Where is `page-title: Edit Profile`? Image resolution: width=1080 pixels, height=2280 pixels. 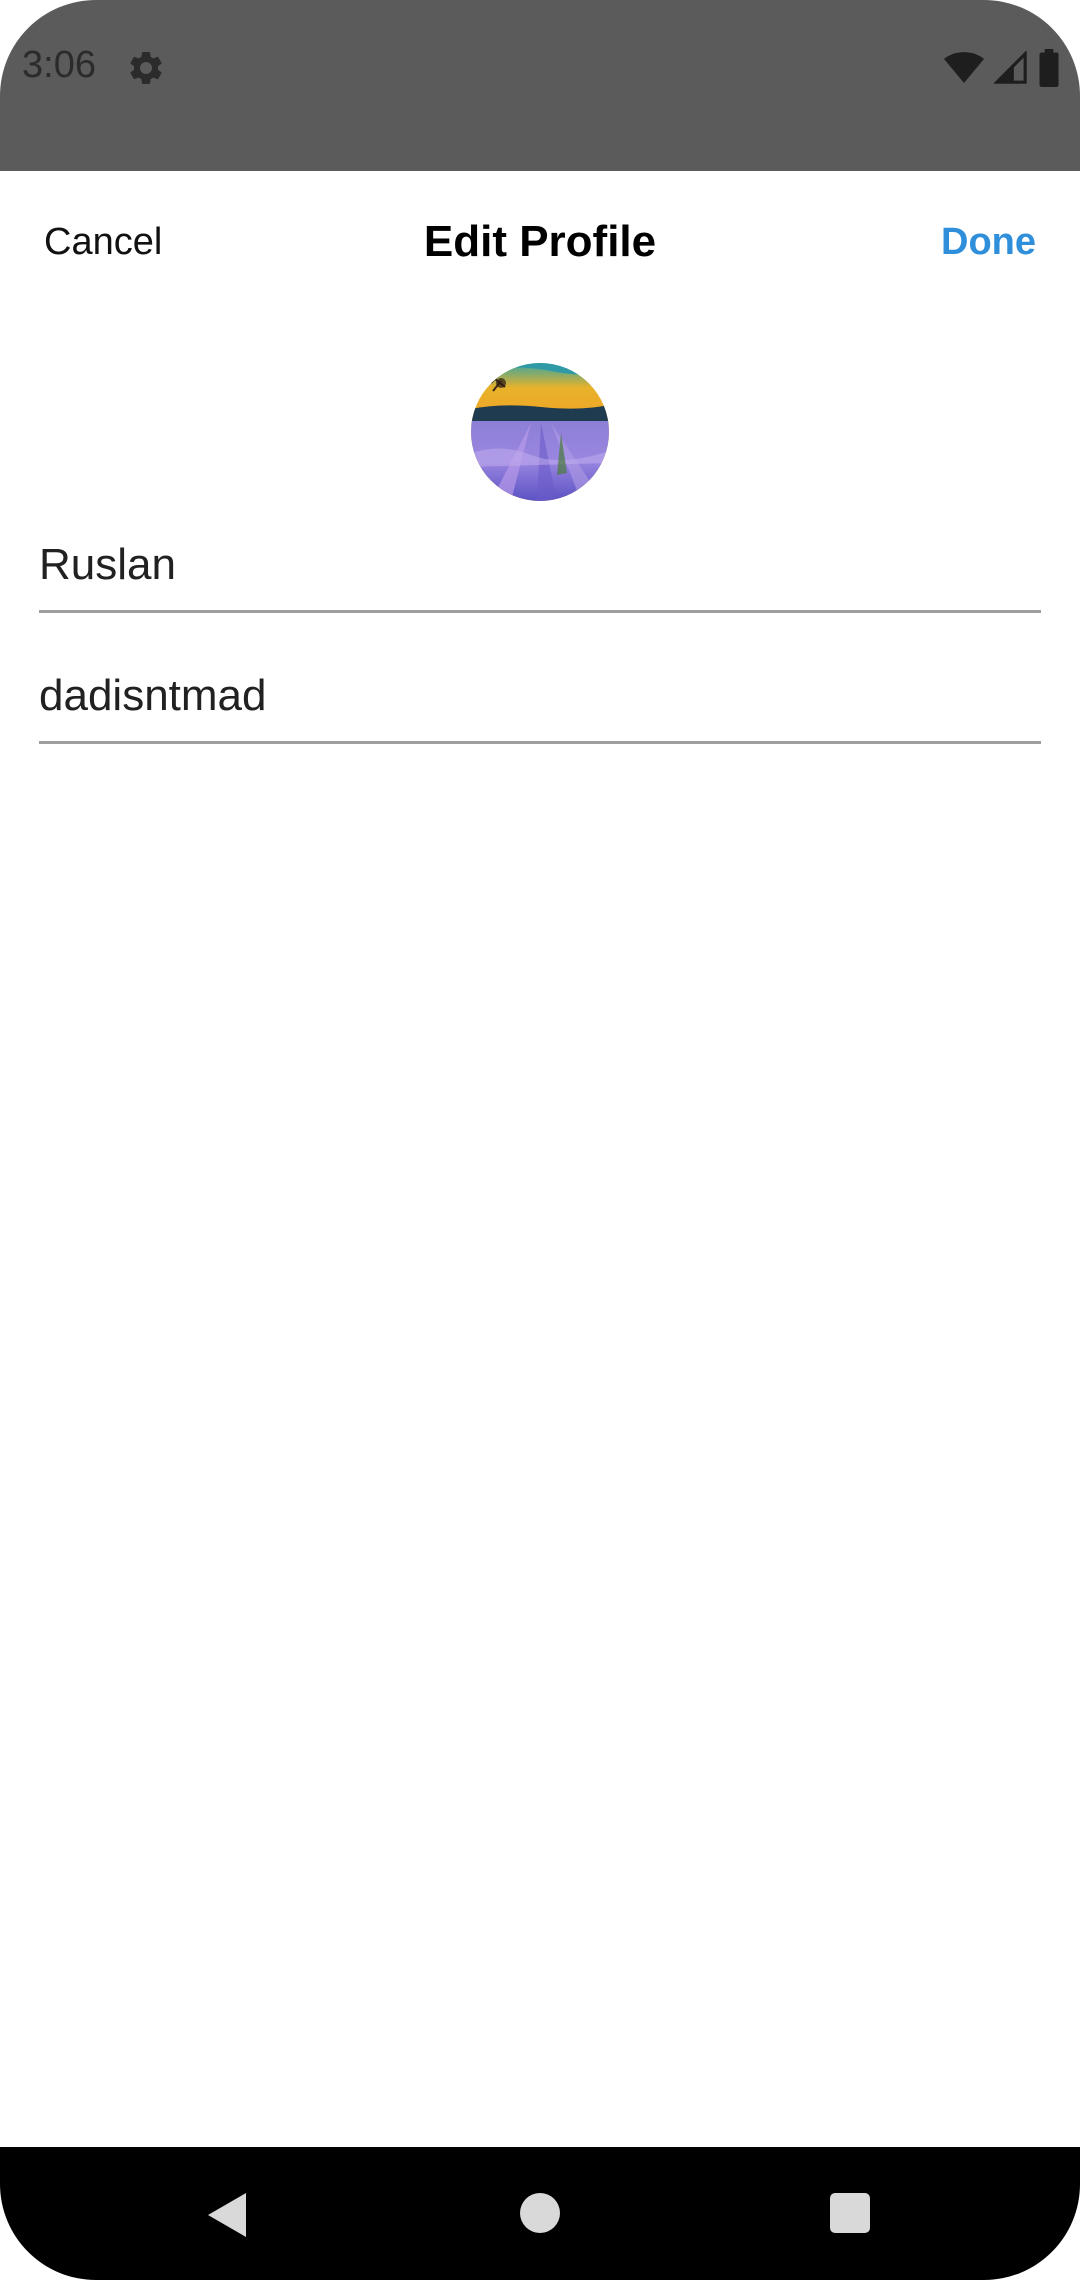 page-title: Edit Profile is located at coordinates (540, 241).